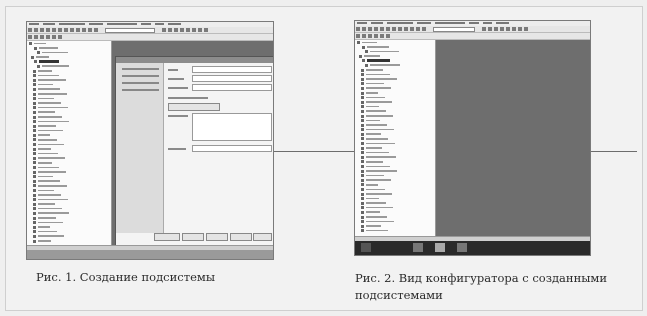 The width and height of the screenshot is (647, 316). I want to click on help-button, so click(262, 237).